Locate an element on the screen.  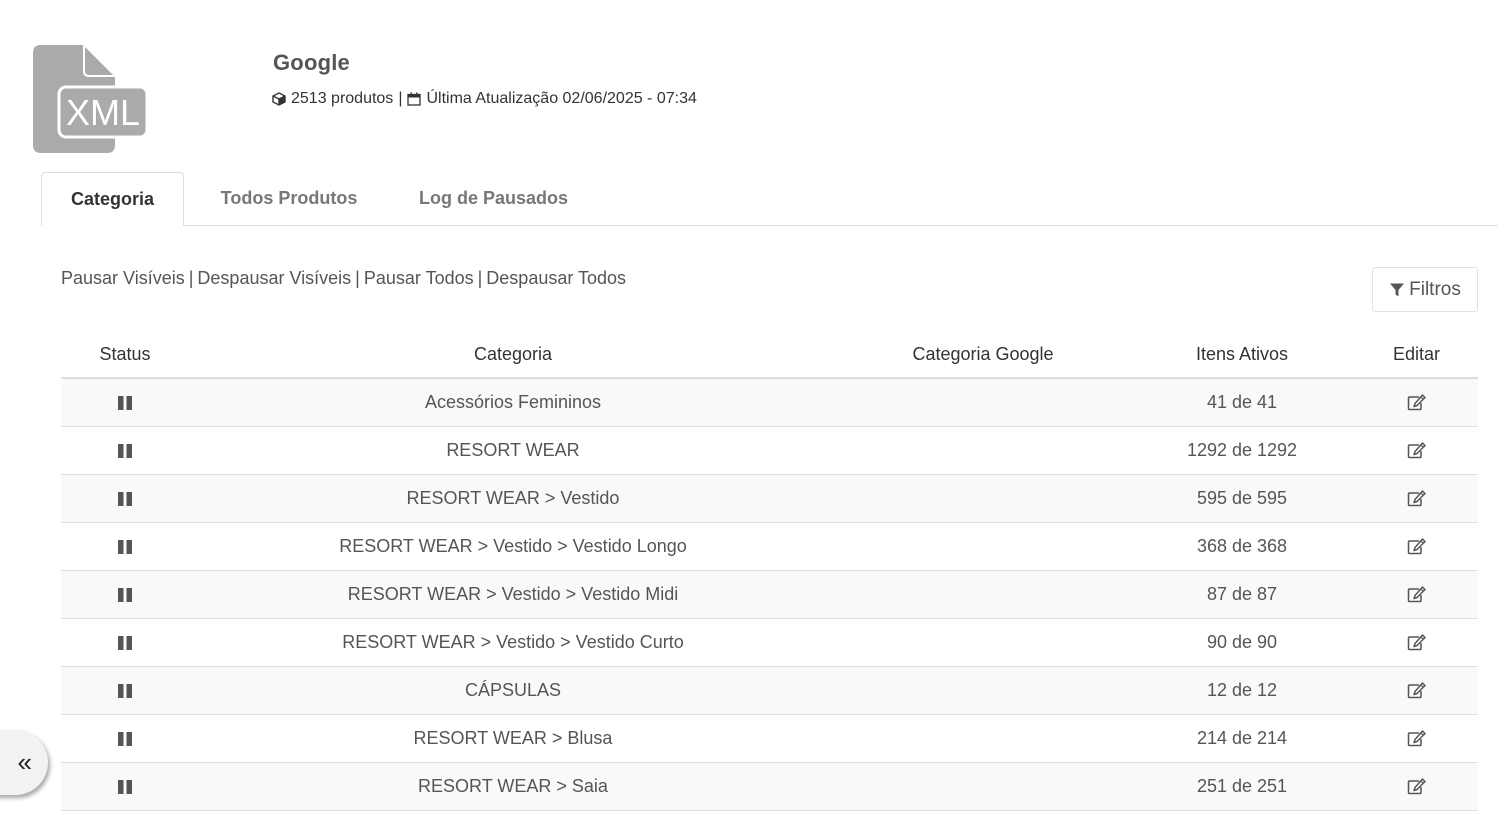
header-status: Status is located at coordinates (125, 354).